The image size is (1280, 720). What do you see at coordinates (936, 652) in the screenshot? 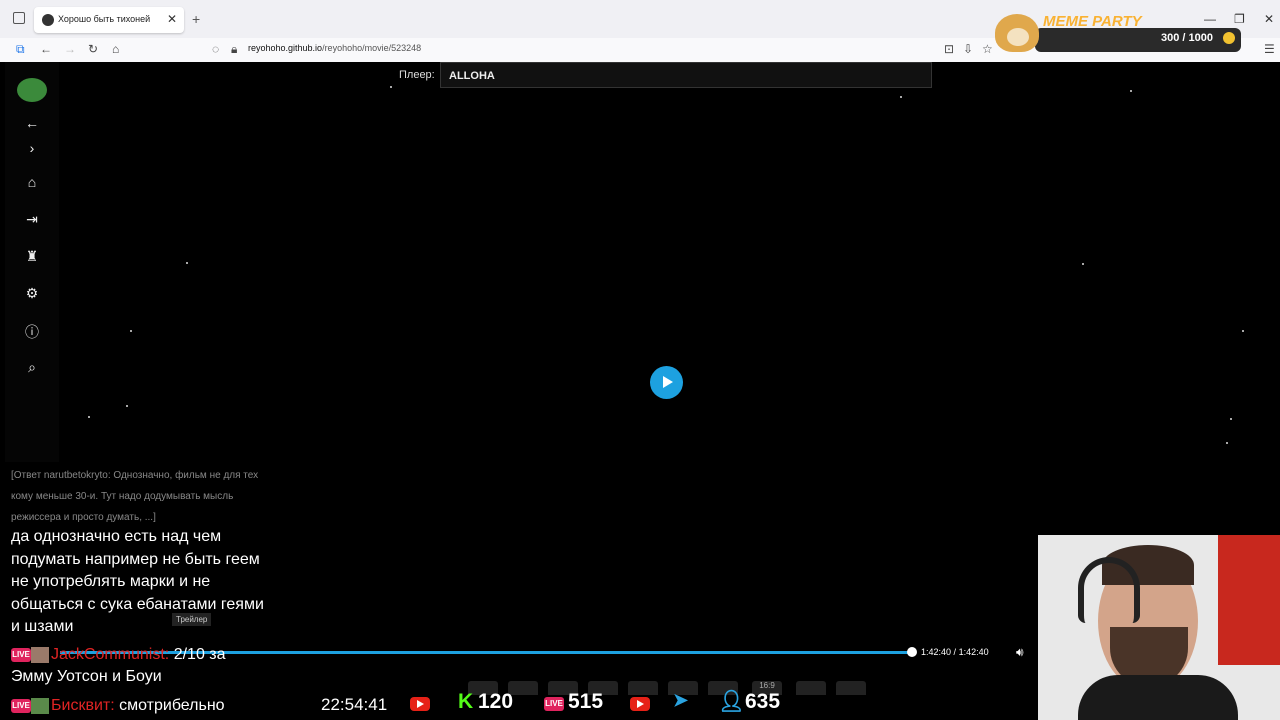
I see `time-current: 1:42:40` at bounding box center [936, 652].